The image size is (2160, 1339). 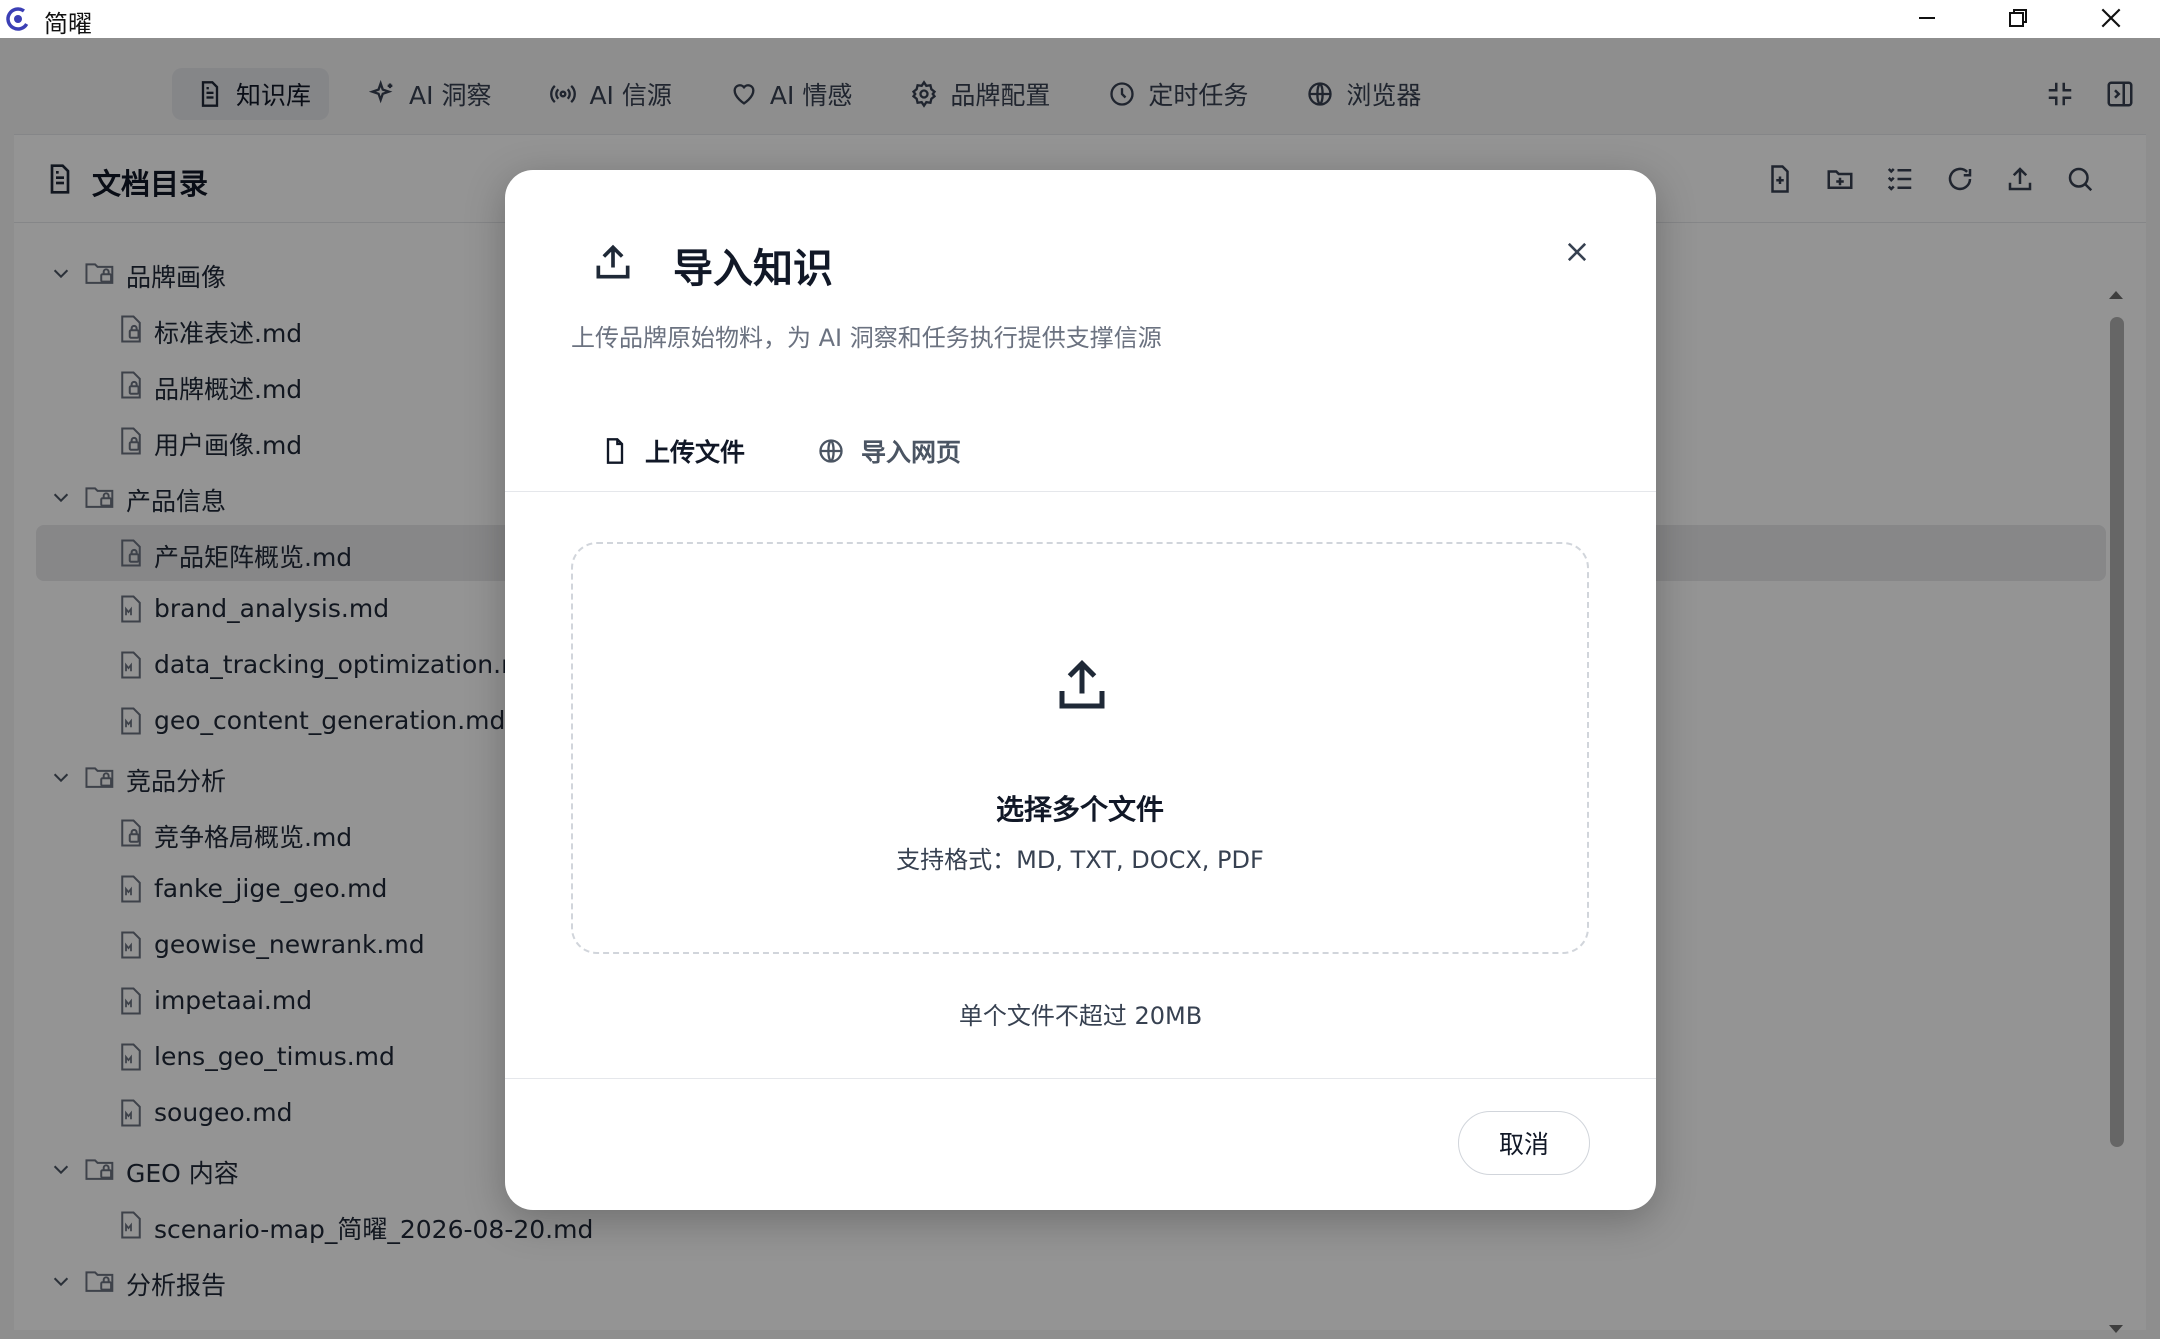 What do you see at coordinates (615, 451) in the screenshot?
I see `file-icon` at bounding box center [615, 451].